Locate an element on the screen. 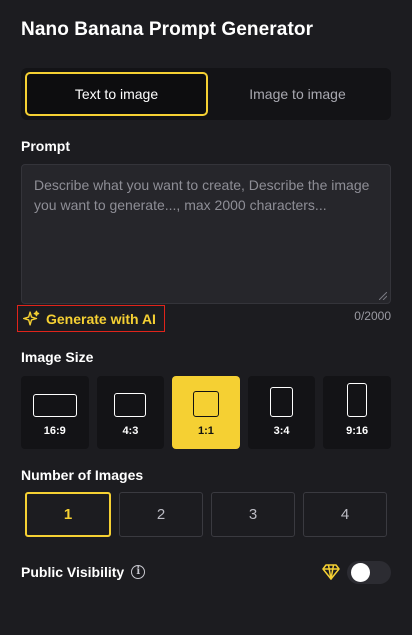  public-visibility-toggle is located at coordinates (369, 572).